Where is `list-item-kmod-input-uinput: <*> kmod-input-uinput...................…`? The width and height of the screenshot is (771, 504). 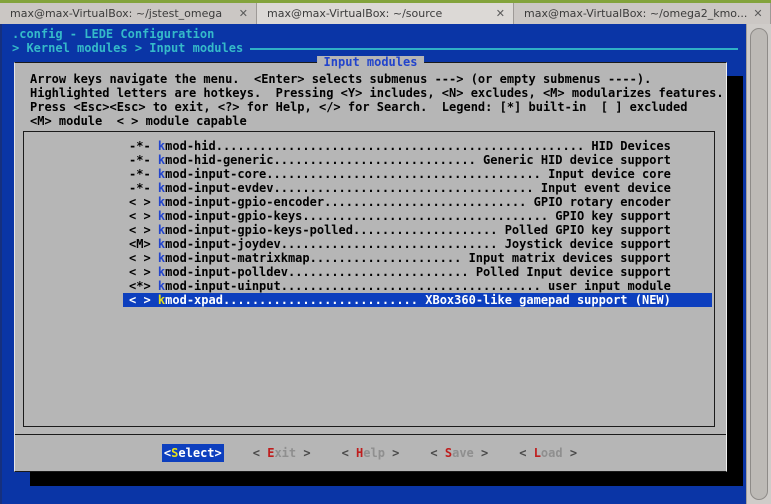
list-item-kmod-input-uinput: <*> kmod-input-uinput...................… is located at coordinates (417, 286).